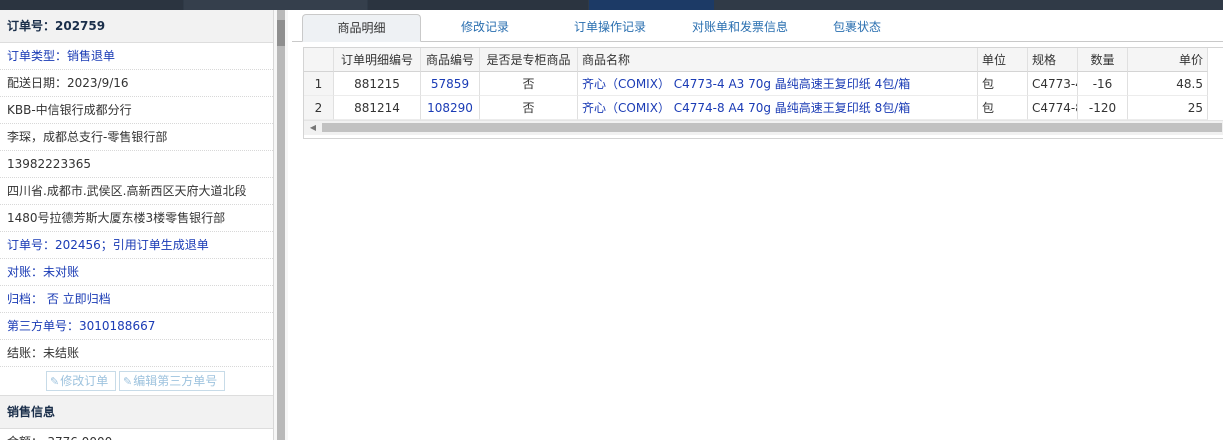 The width and height of the screenshot is (1223, 440). Describe the element at coordinates (778, 60) in the screenshot. I see `column-header-product-name: 商品名称` at that location.